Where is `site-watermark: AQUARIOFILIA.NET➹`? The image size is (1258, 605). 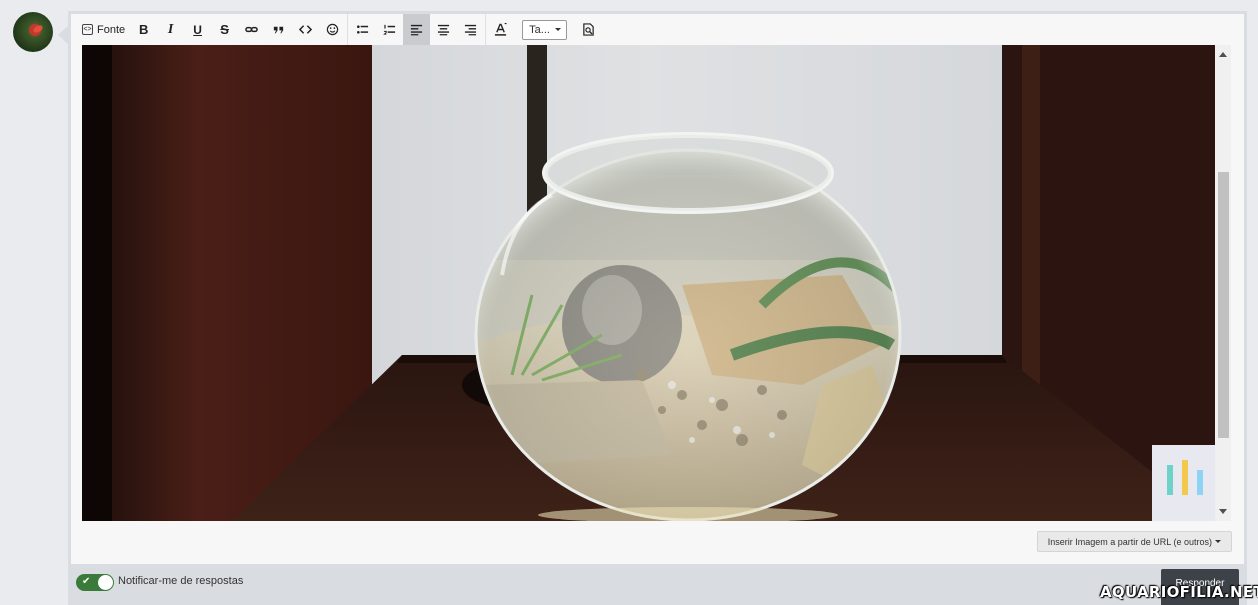
site-watermark: AQUARIOFILIA.NET➹ is located at coordinates (1179, 592).